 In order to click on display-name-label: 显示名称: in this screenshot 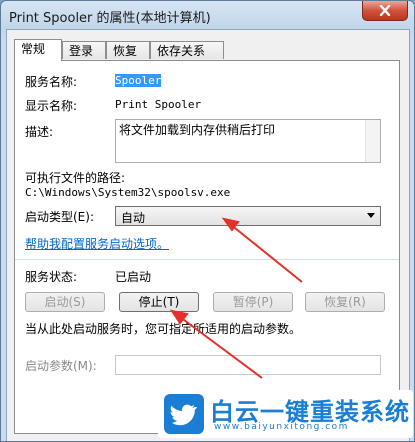, I will do `click(51, 106)`.